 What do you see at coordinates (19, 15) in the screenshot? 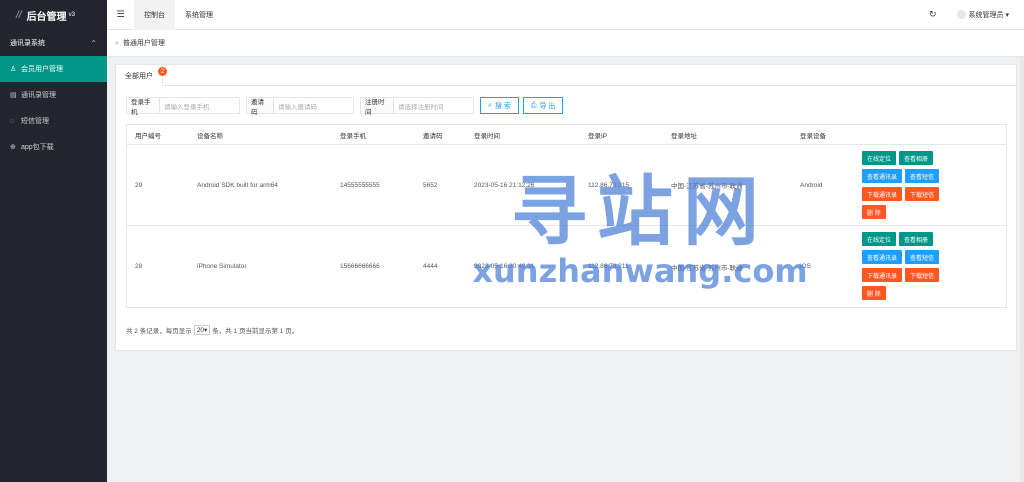
I see `logo-mark-icon: //` at bounding box center [19, 15].